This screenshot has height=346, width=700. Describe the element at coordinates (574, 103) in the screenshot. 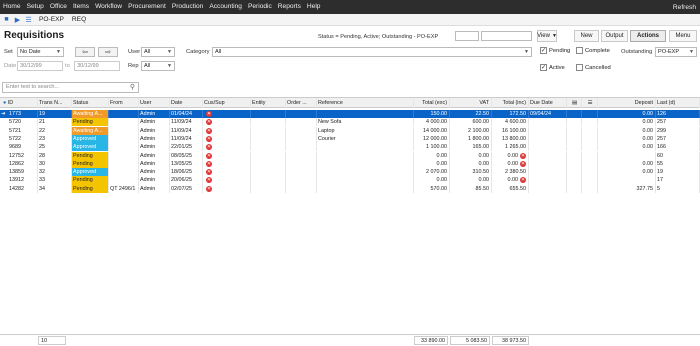

I see `column-header-notes: ▤` at that location.